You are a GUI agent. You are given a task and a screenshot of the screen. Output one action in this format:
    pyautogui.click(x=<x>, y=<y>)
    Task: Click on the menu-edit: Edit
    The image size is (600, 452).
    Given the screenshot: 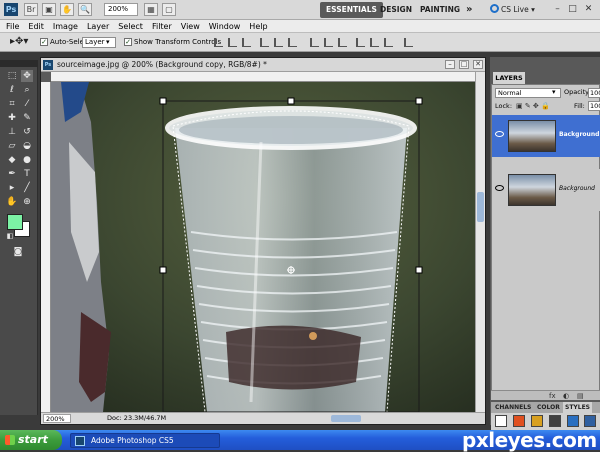 What is the action you would take?
    pyautogui.click(x=36, y=26)
    